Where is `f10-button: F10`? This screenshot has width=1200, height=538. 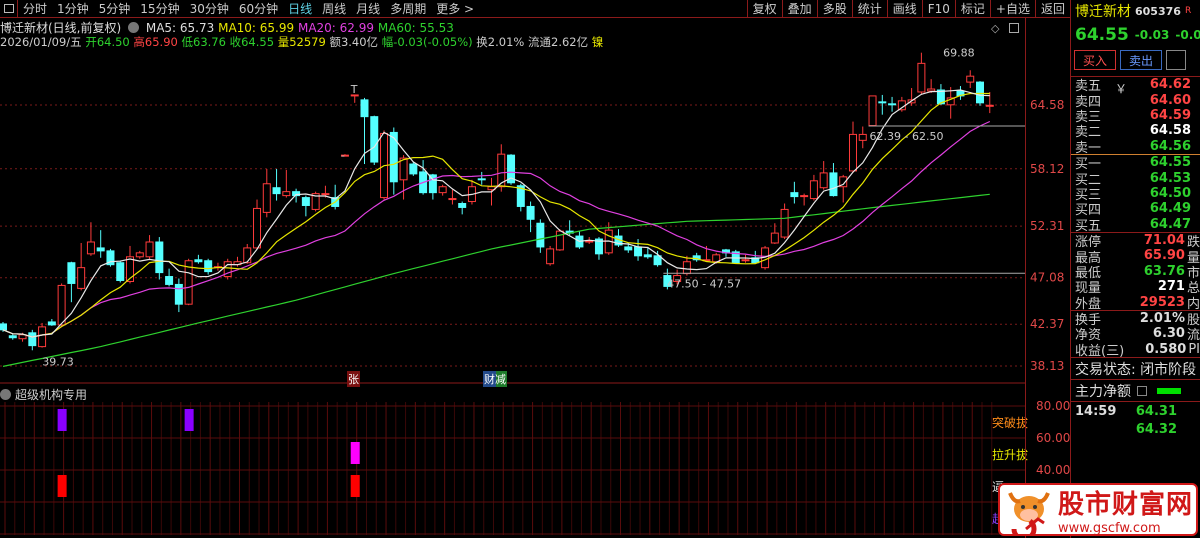 f10-button: F10 is located at coordinates (938, 9).